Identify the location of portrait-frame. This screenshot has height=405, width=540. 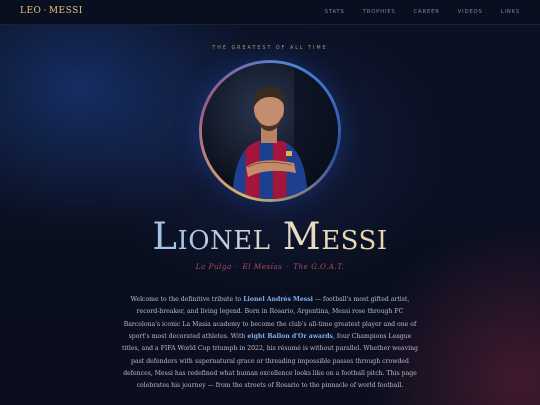
(270, 131).